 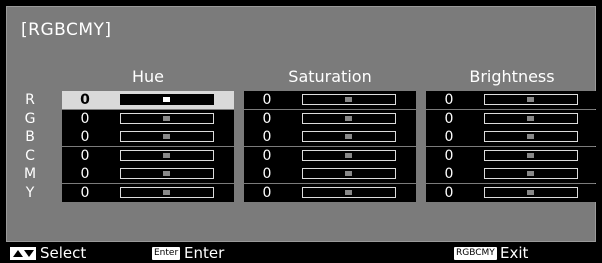 I want to click on adjustment-cell-c-brightness: 0, so click(x=512, y=155).